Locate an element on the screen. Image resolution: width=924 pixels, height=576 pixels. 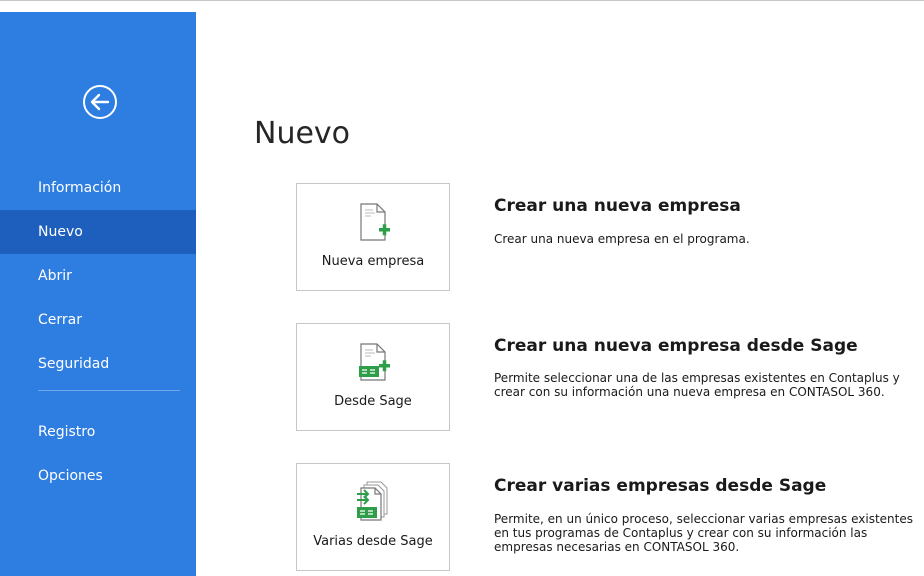
sidebar-item-seguridad: Seguridad is located at coordinates (98, 364).